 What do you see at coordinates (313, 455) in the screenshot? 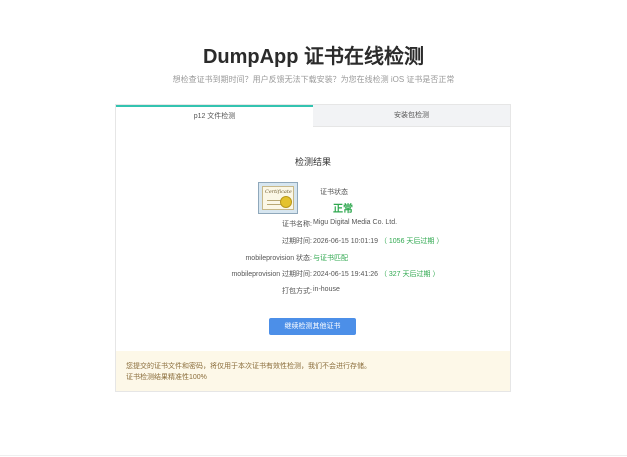
I see `footer-divider` at bounding box center [313, 455].